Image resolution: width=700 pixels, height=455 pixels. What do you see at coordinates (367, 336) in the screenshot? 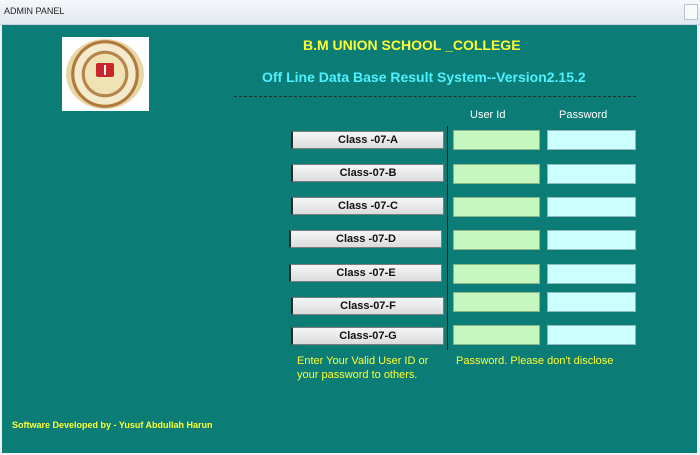
I see `class-07-g-button: Class-07-G` at bounding box center [367, 336].